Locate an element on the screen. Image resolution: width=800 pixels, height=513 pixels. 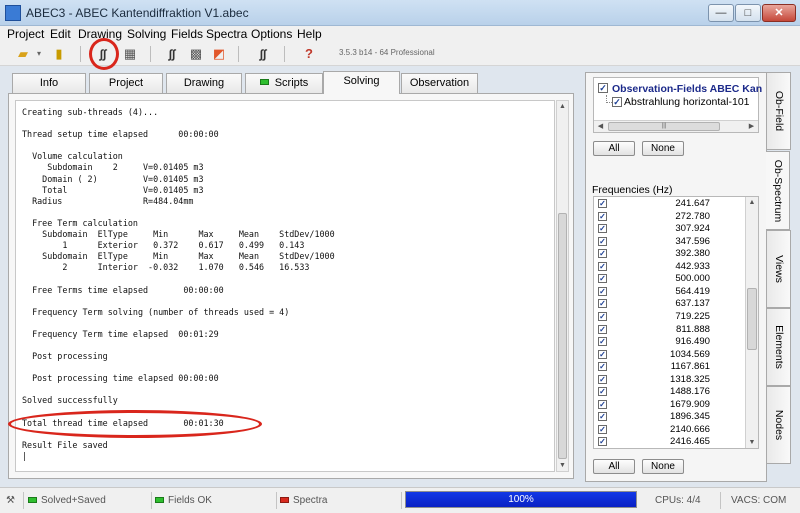
frequency-item: ✓ 2140.666 is located at coordinates (669, 430).